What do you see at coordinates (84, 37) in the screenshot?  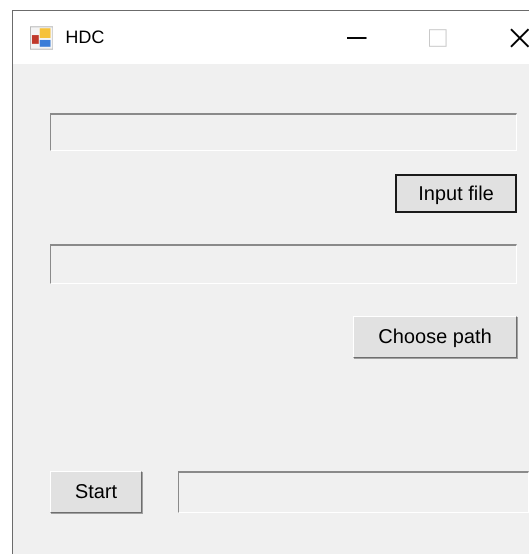 I see `window-title: HDC` at bounding box center [84, 37].